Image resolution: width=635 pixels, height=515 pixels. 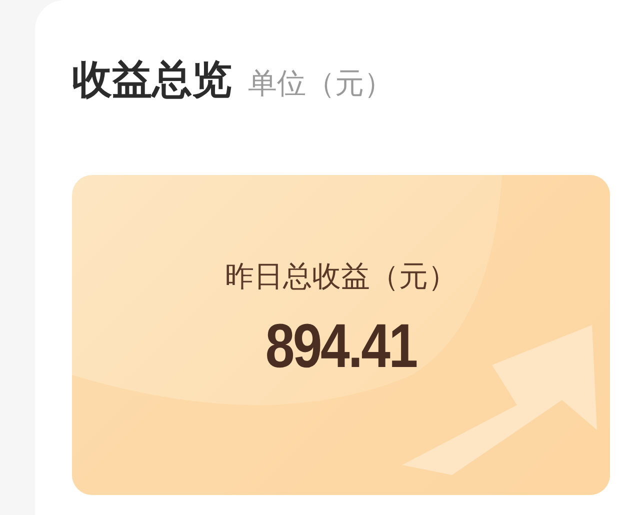 I want to click on summary-label: 昨日总收益（元）, so click(x=341, y=276).